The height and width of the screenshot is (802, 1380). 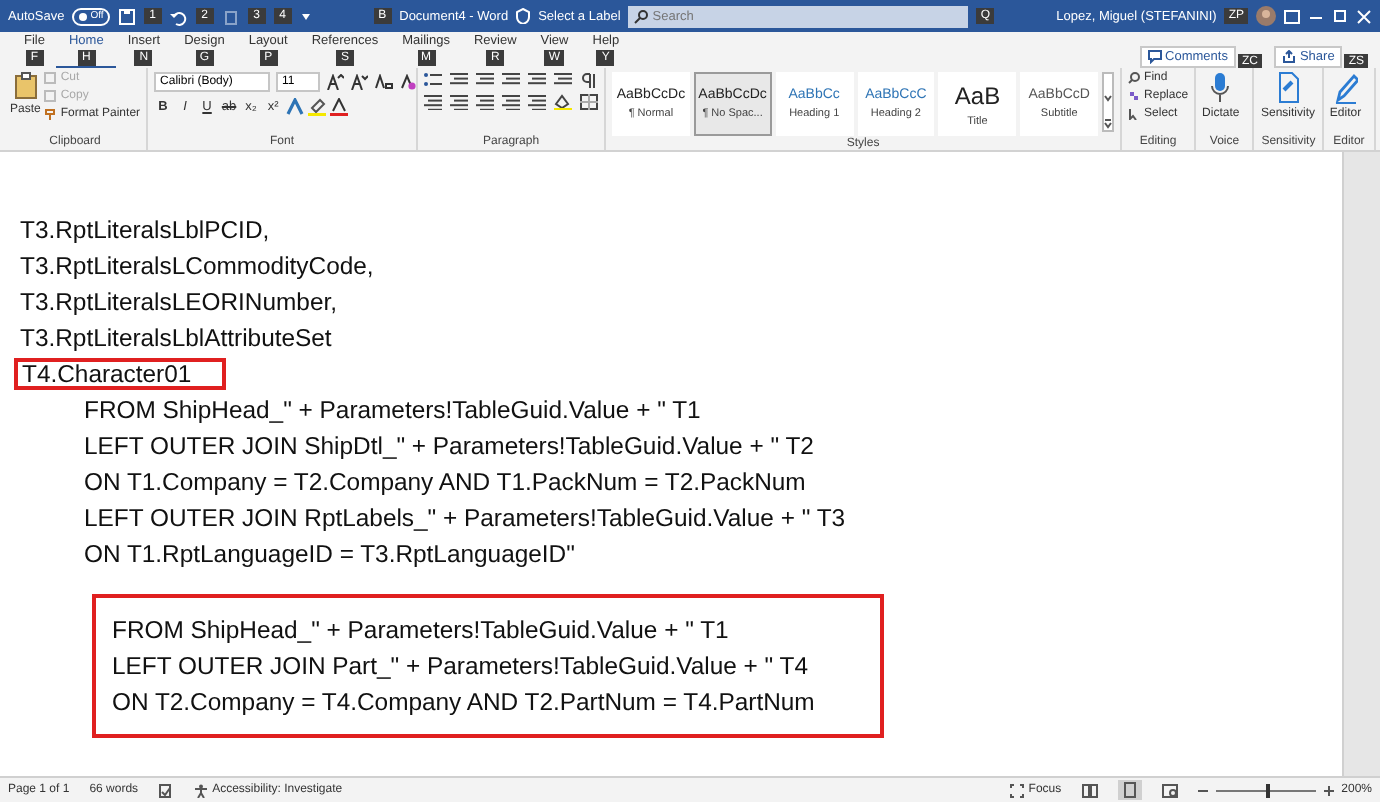 I want to click on text-effects-icon, so click(x=295, y=107).